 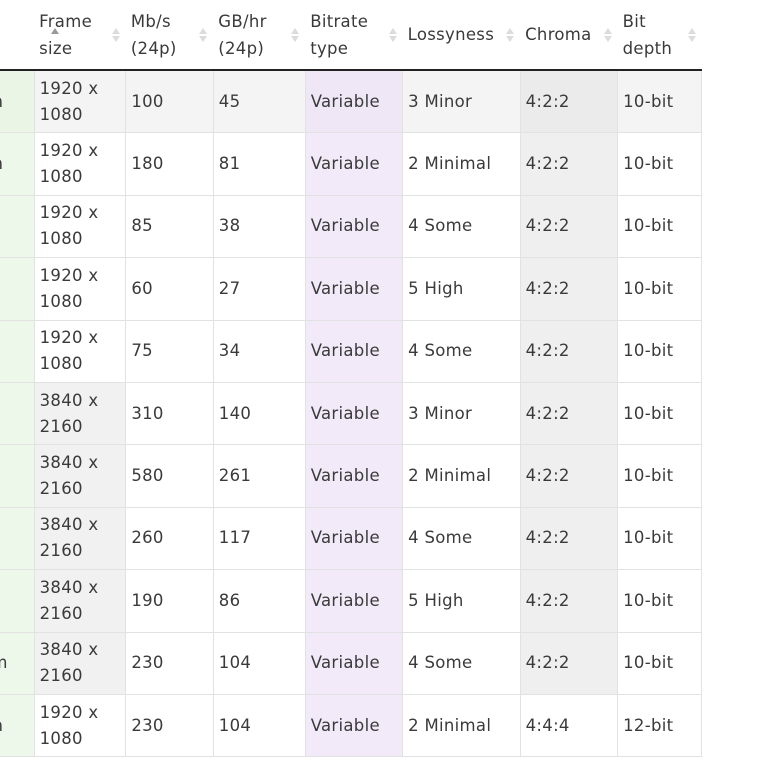 What do you see at coordinates (169, 601) in the screenshot?
I see `mbs-cell: 190` at bounding box center [169, 601].